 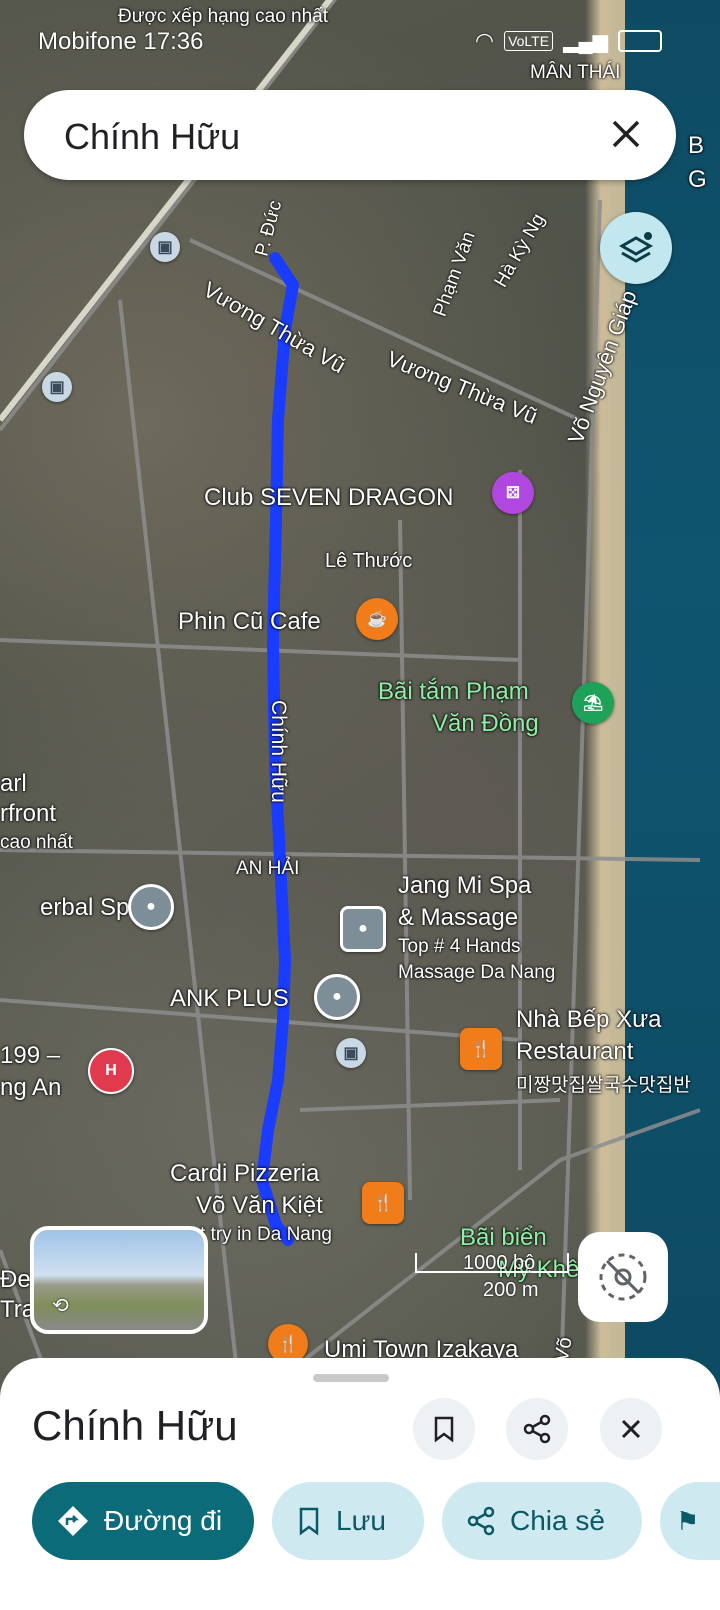 I want to click on place-label-ank: ANK PLUS, so click(x=229, y=999).